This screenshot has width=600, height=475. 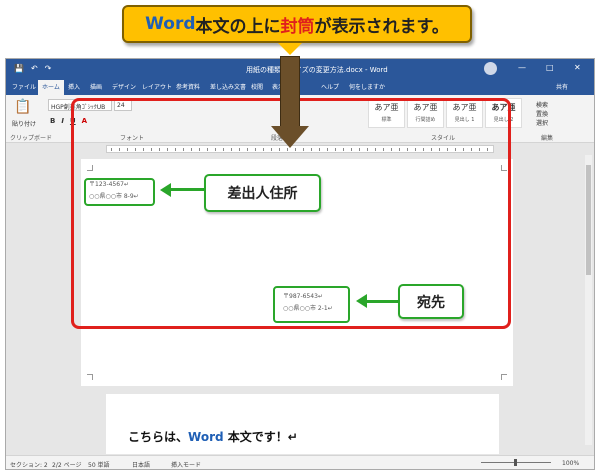 What do you see at coordinates (51, 87) in the screenshot?
I see `tab-home: ホーム` at bounding box center [51, 87].